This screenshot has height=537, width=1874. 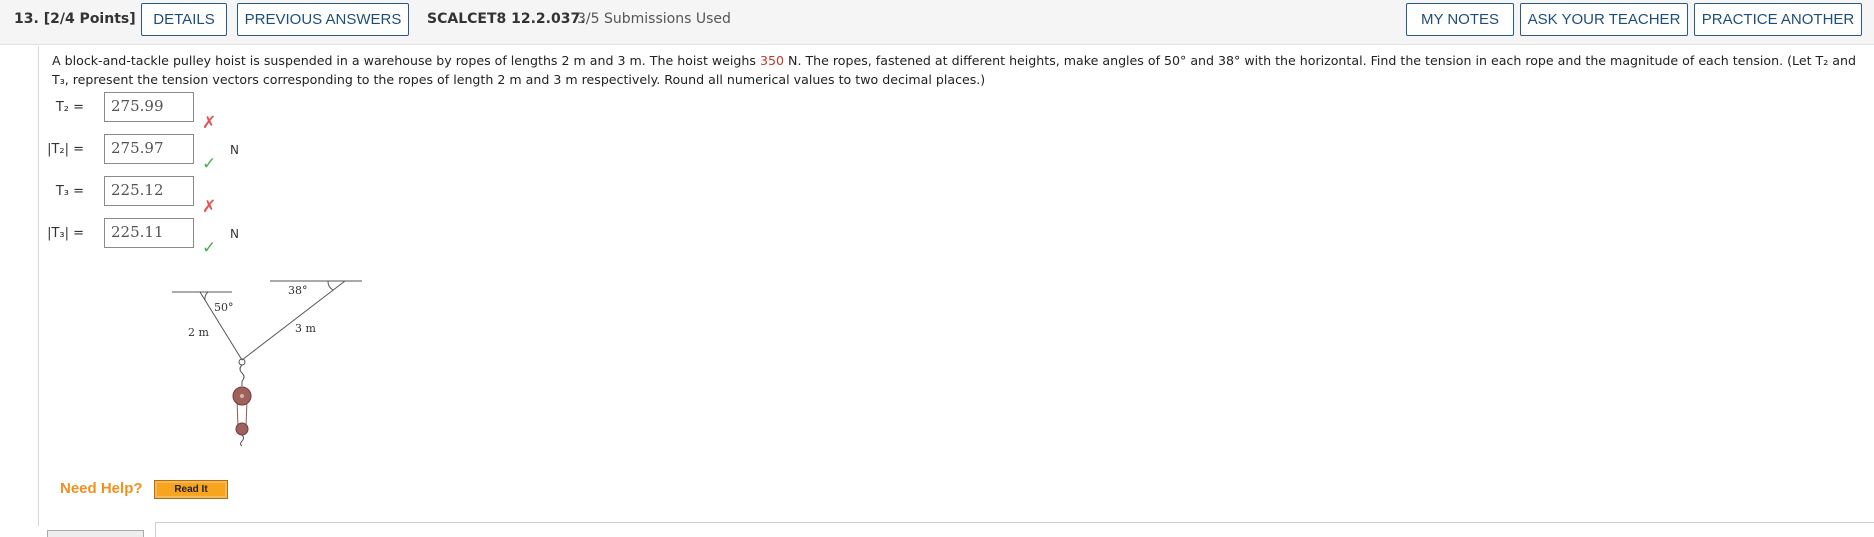 I want to click on angle-label-38: 38°, so click(x=298, y=290).